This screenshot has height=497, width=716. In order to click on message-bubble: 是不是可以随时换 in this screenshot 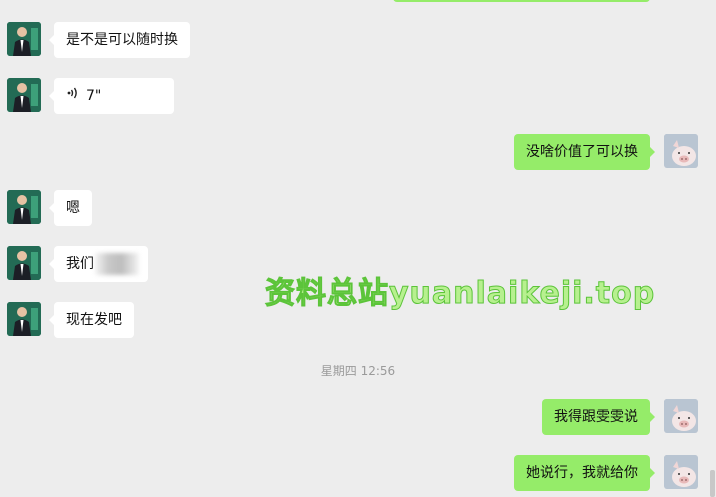, I will do `click(119, 40)`.